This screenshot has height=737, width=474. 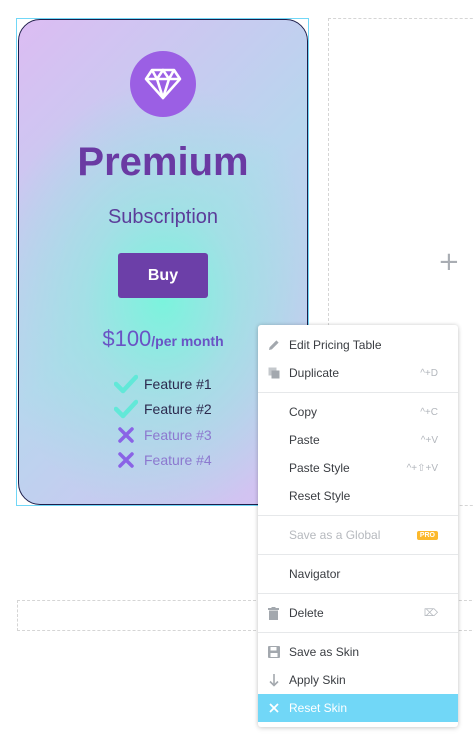 I want to click on feature-label: Feature #1, so click(x=178, y=383).